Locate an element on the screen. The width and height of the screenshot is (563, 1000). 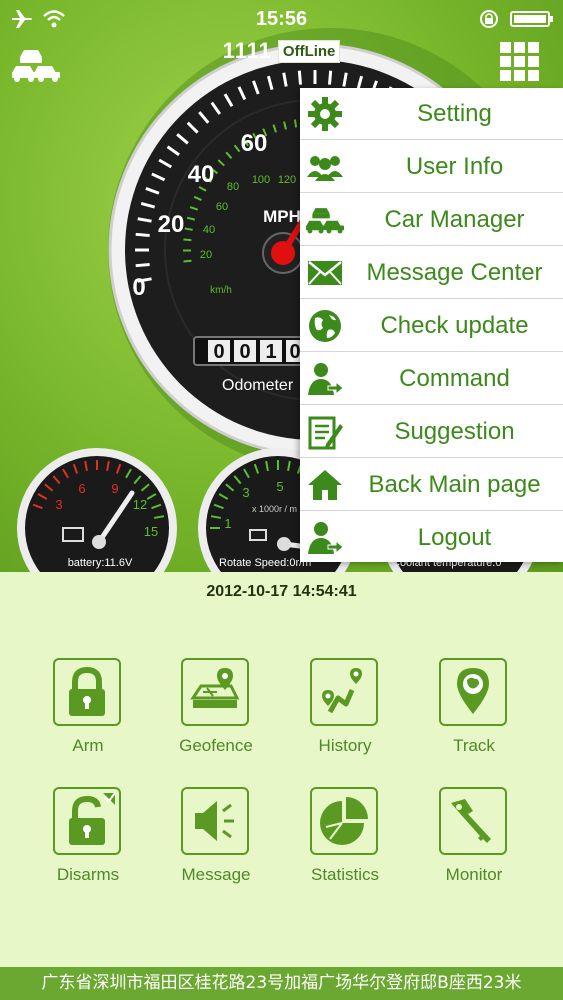
odometer-digit: 1 is located at coordinates (270, 352).